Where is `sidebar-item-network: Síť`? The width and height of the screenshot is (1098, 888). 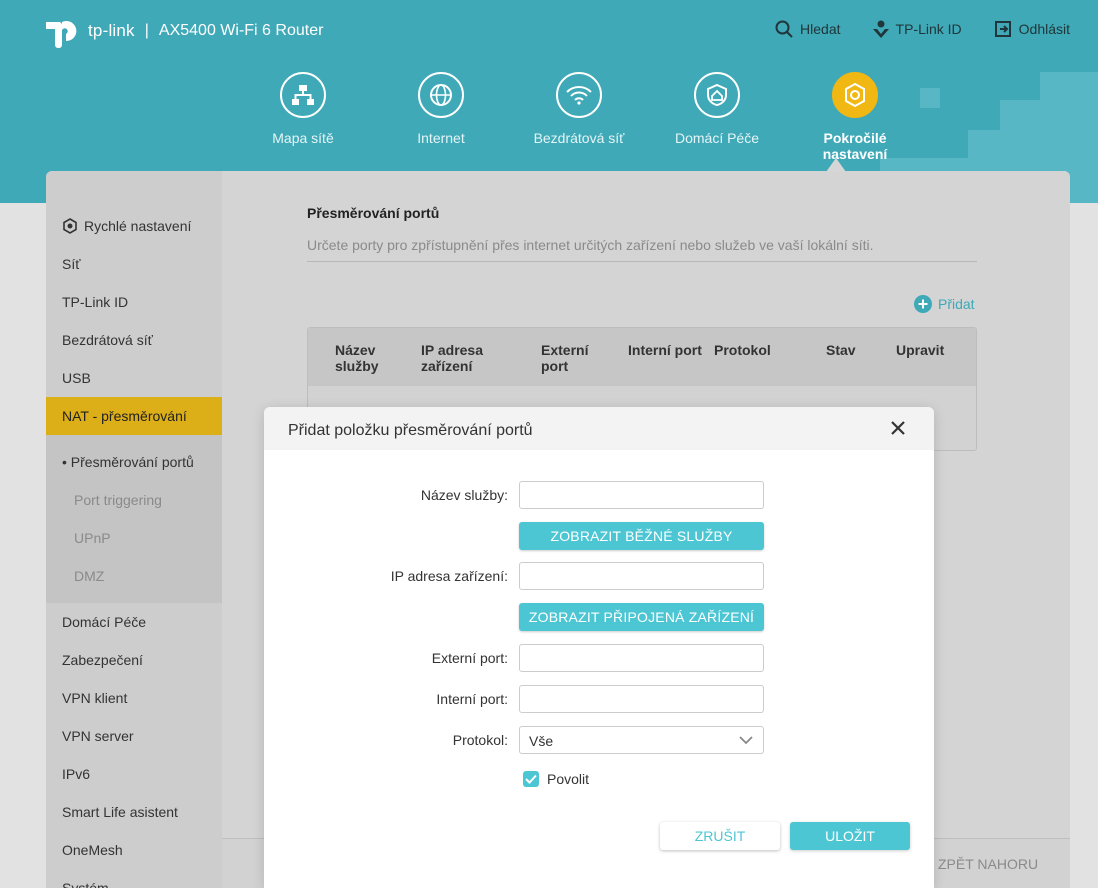
sidebar-item-network: Síť is located at coordinates (71, 264).